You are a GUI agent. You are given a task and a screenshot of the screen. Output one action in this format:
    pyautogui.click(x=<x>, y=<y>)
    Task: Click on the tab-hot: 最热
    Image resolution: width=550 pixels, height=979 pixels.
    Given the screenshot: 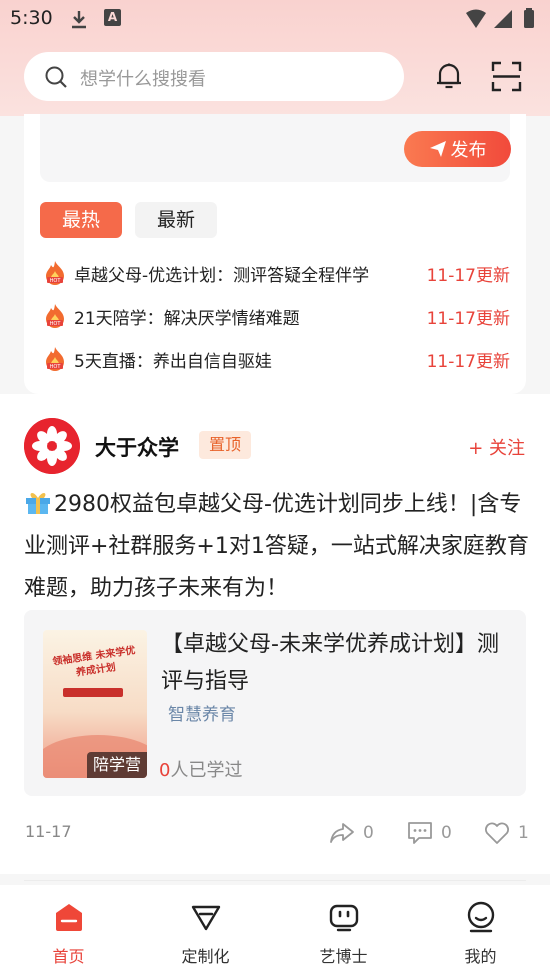 What is the action you would take?
    pyautogui.click(x=81, y=220)
    